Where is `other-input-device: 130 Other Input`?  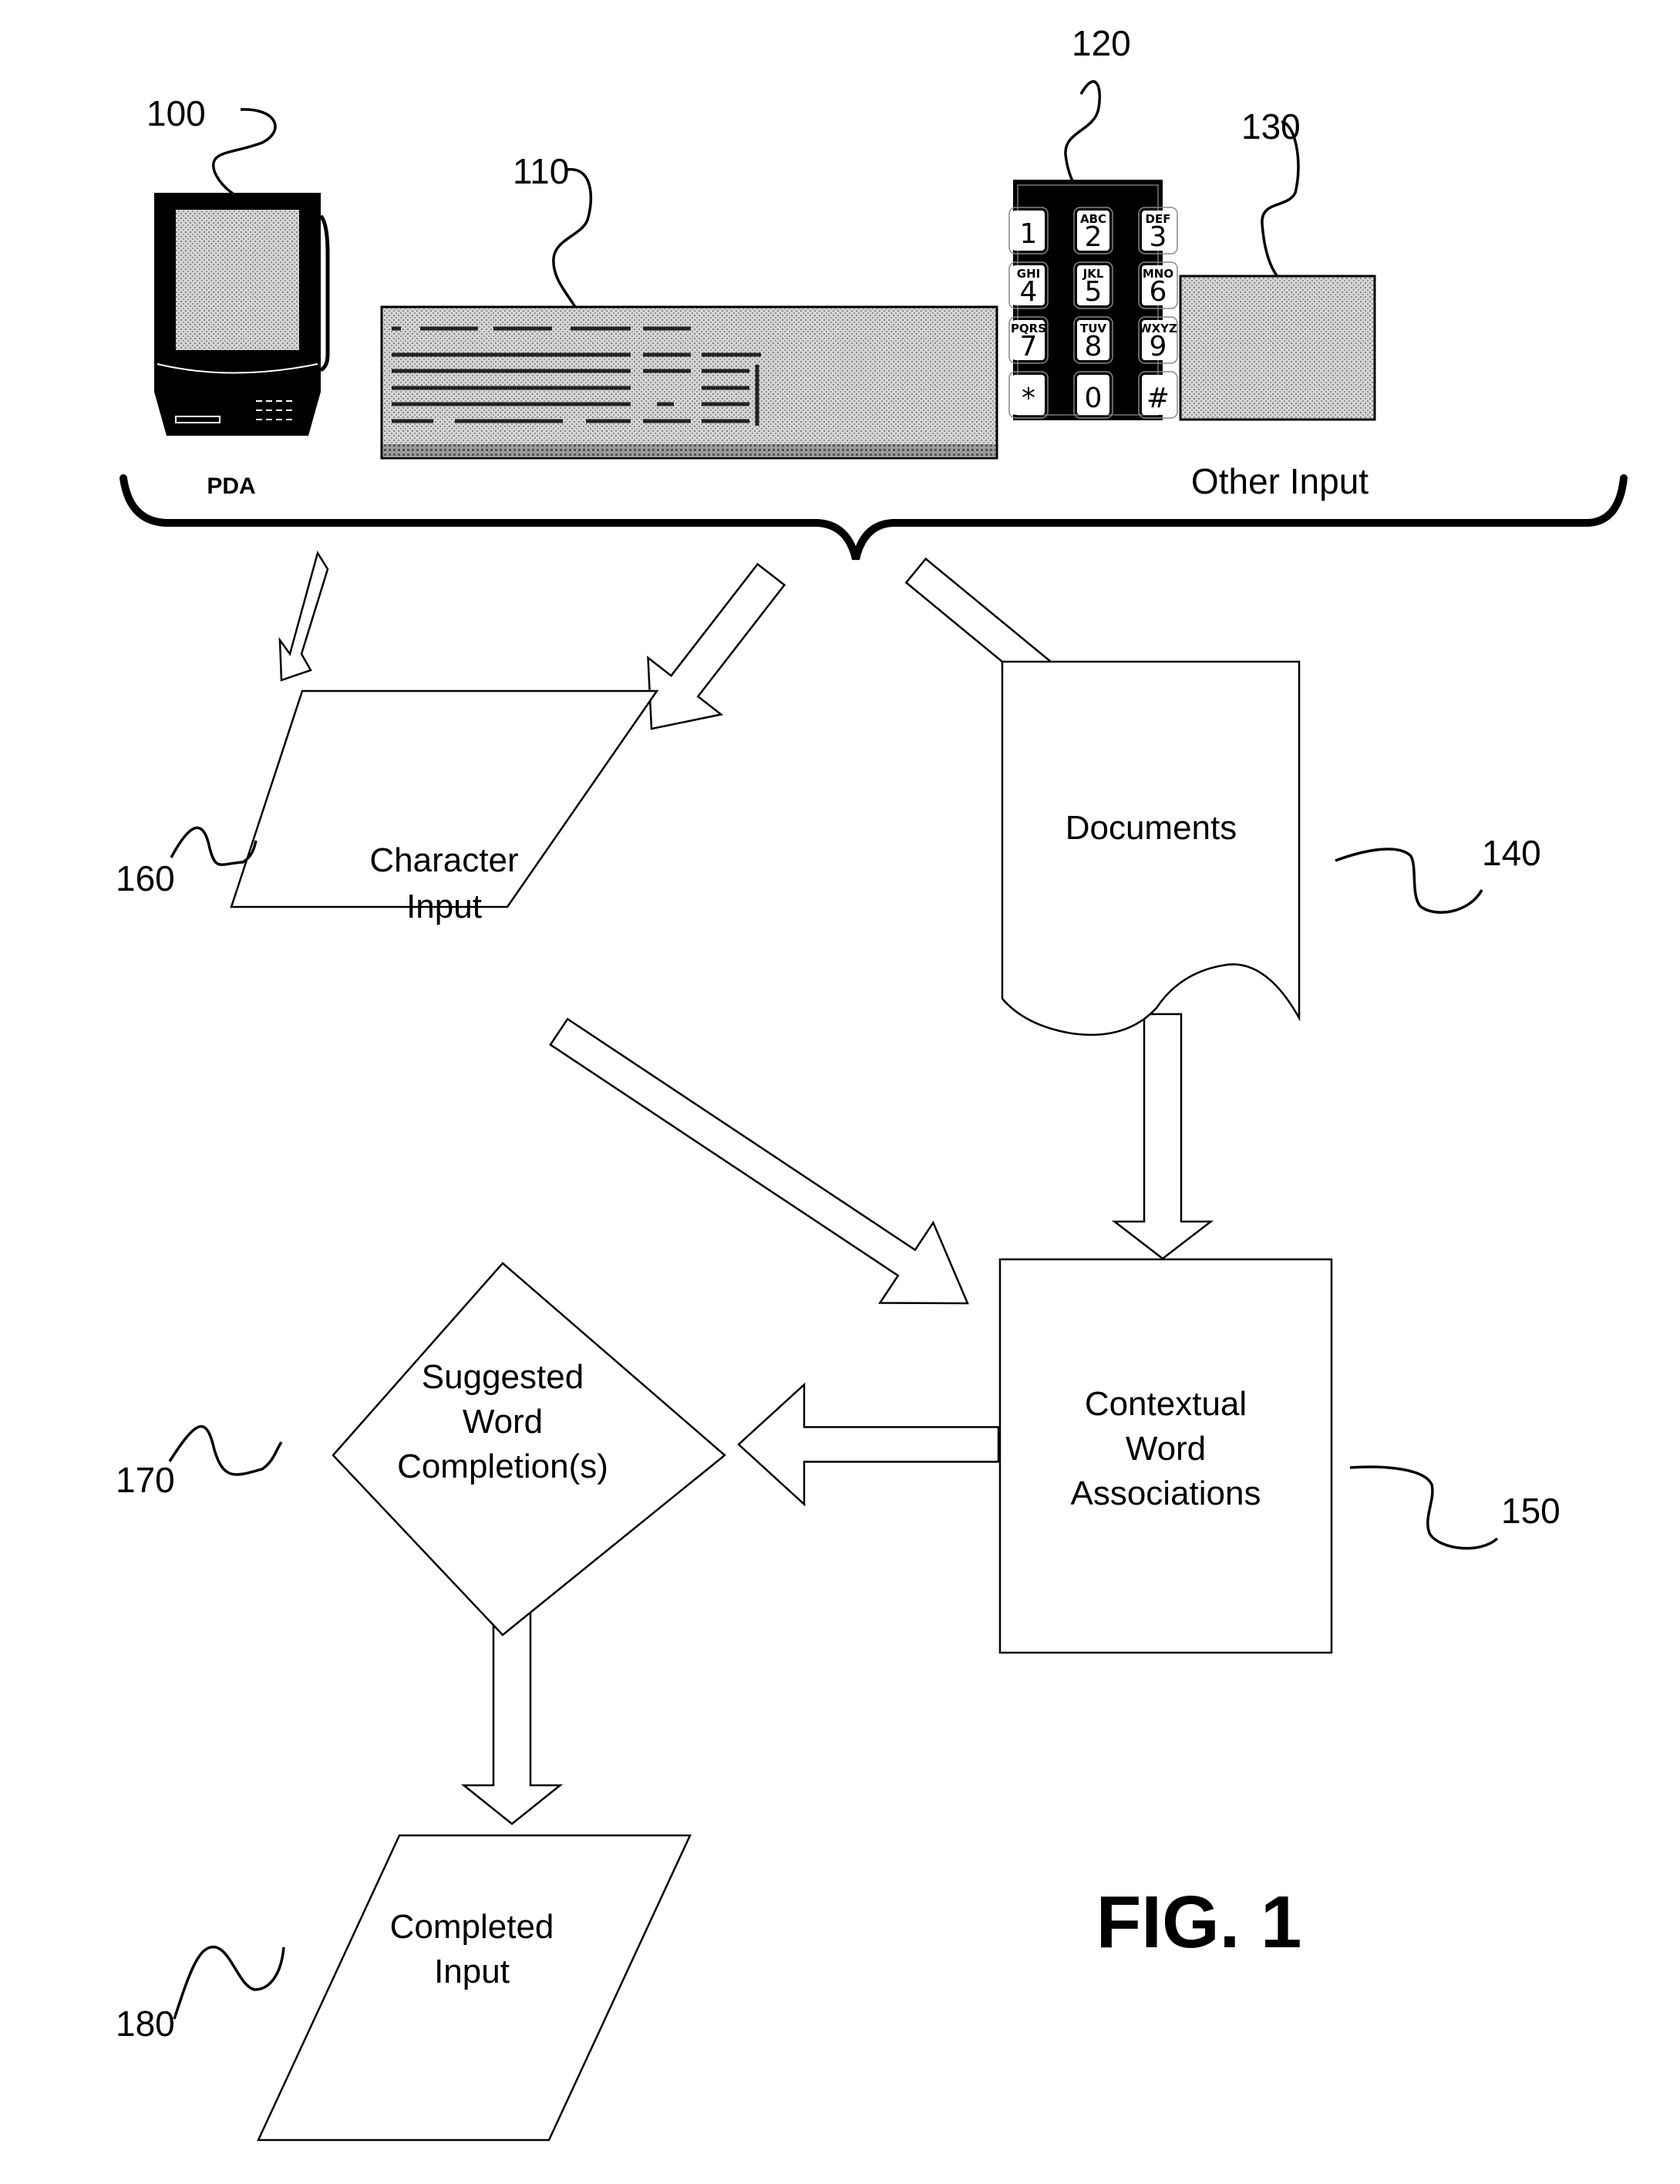 other-input-device: 130 Other Input is located at coordinates (1277, 304).